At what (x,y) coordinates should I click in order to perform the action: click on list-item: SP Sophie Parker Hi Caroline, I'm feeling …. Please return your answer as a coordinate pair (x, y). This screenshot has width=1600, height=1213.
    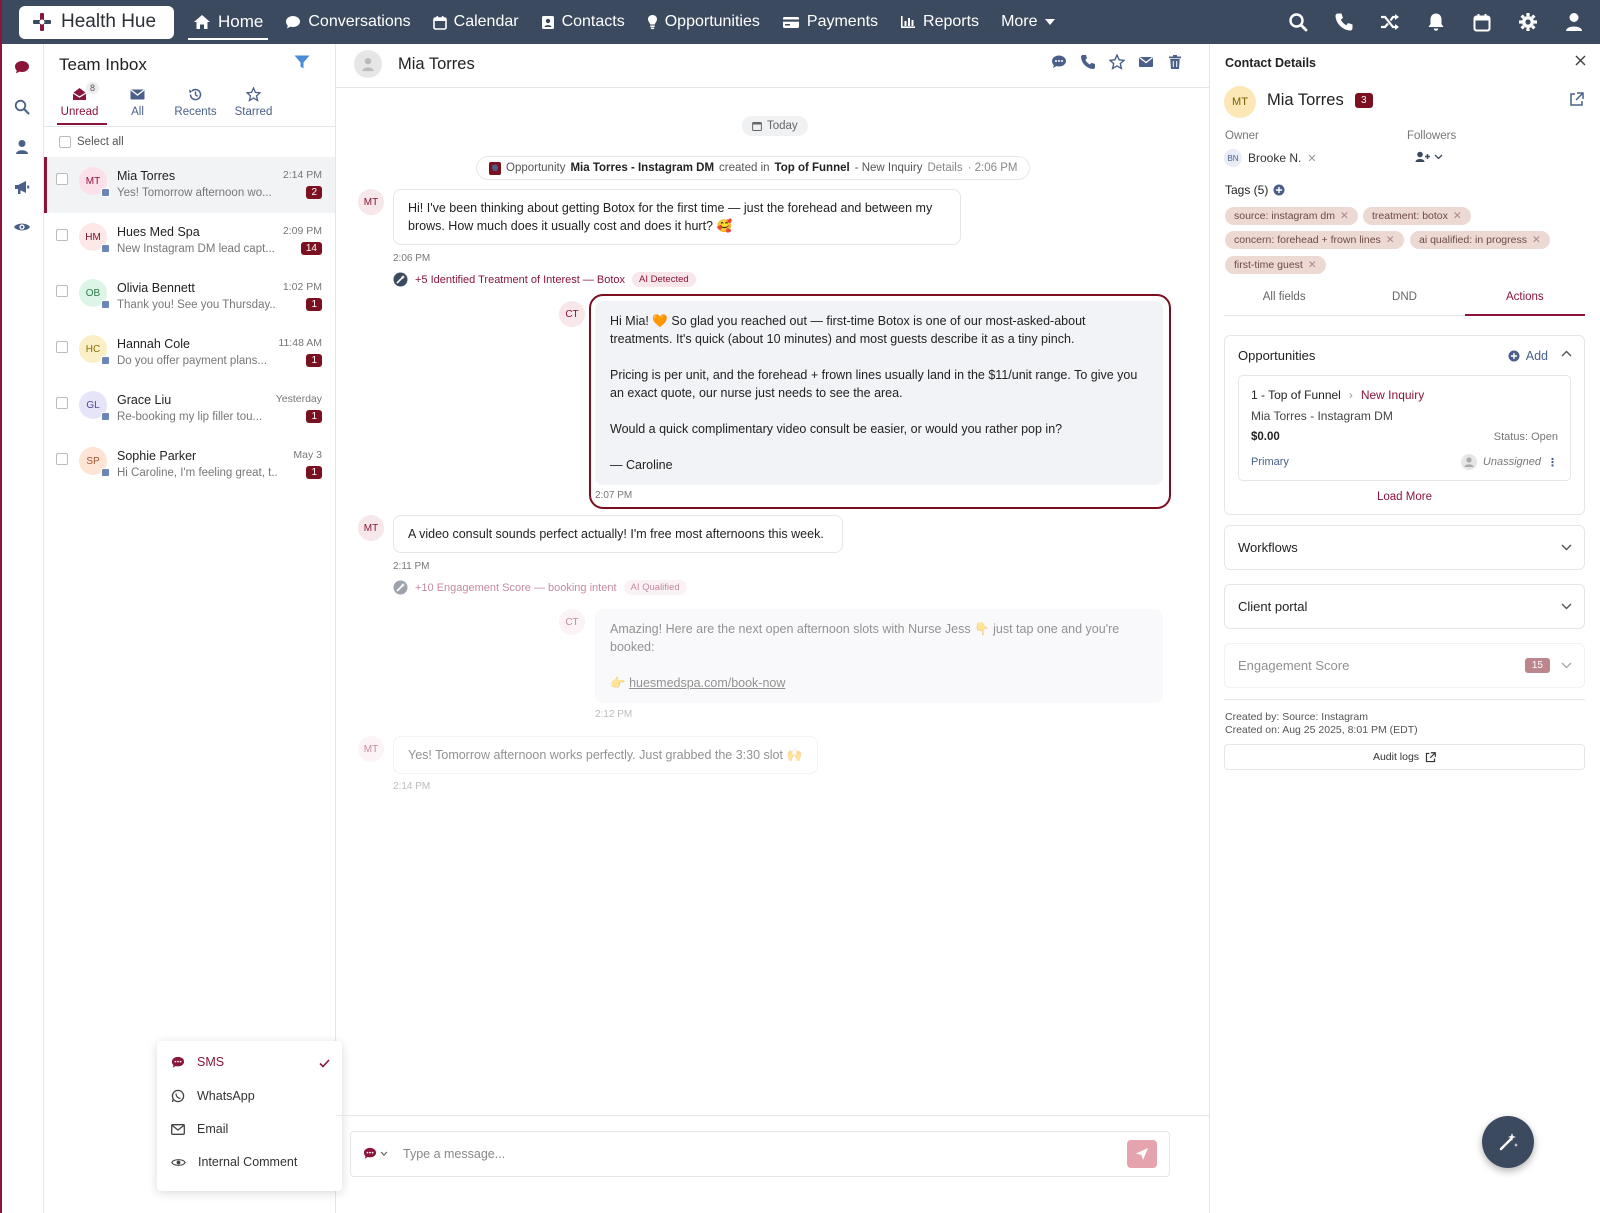
    Looking at the image, I should click on (189, 465).